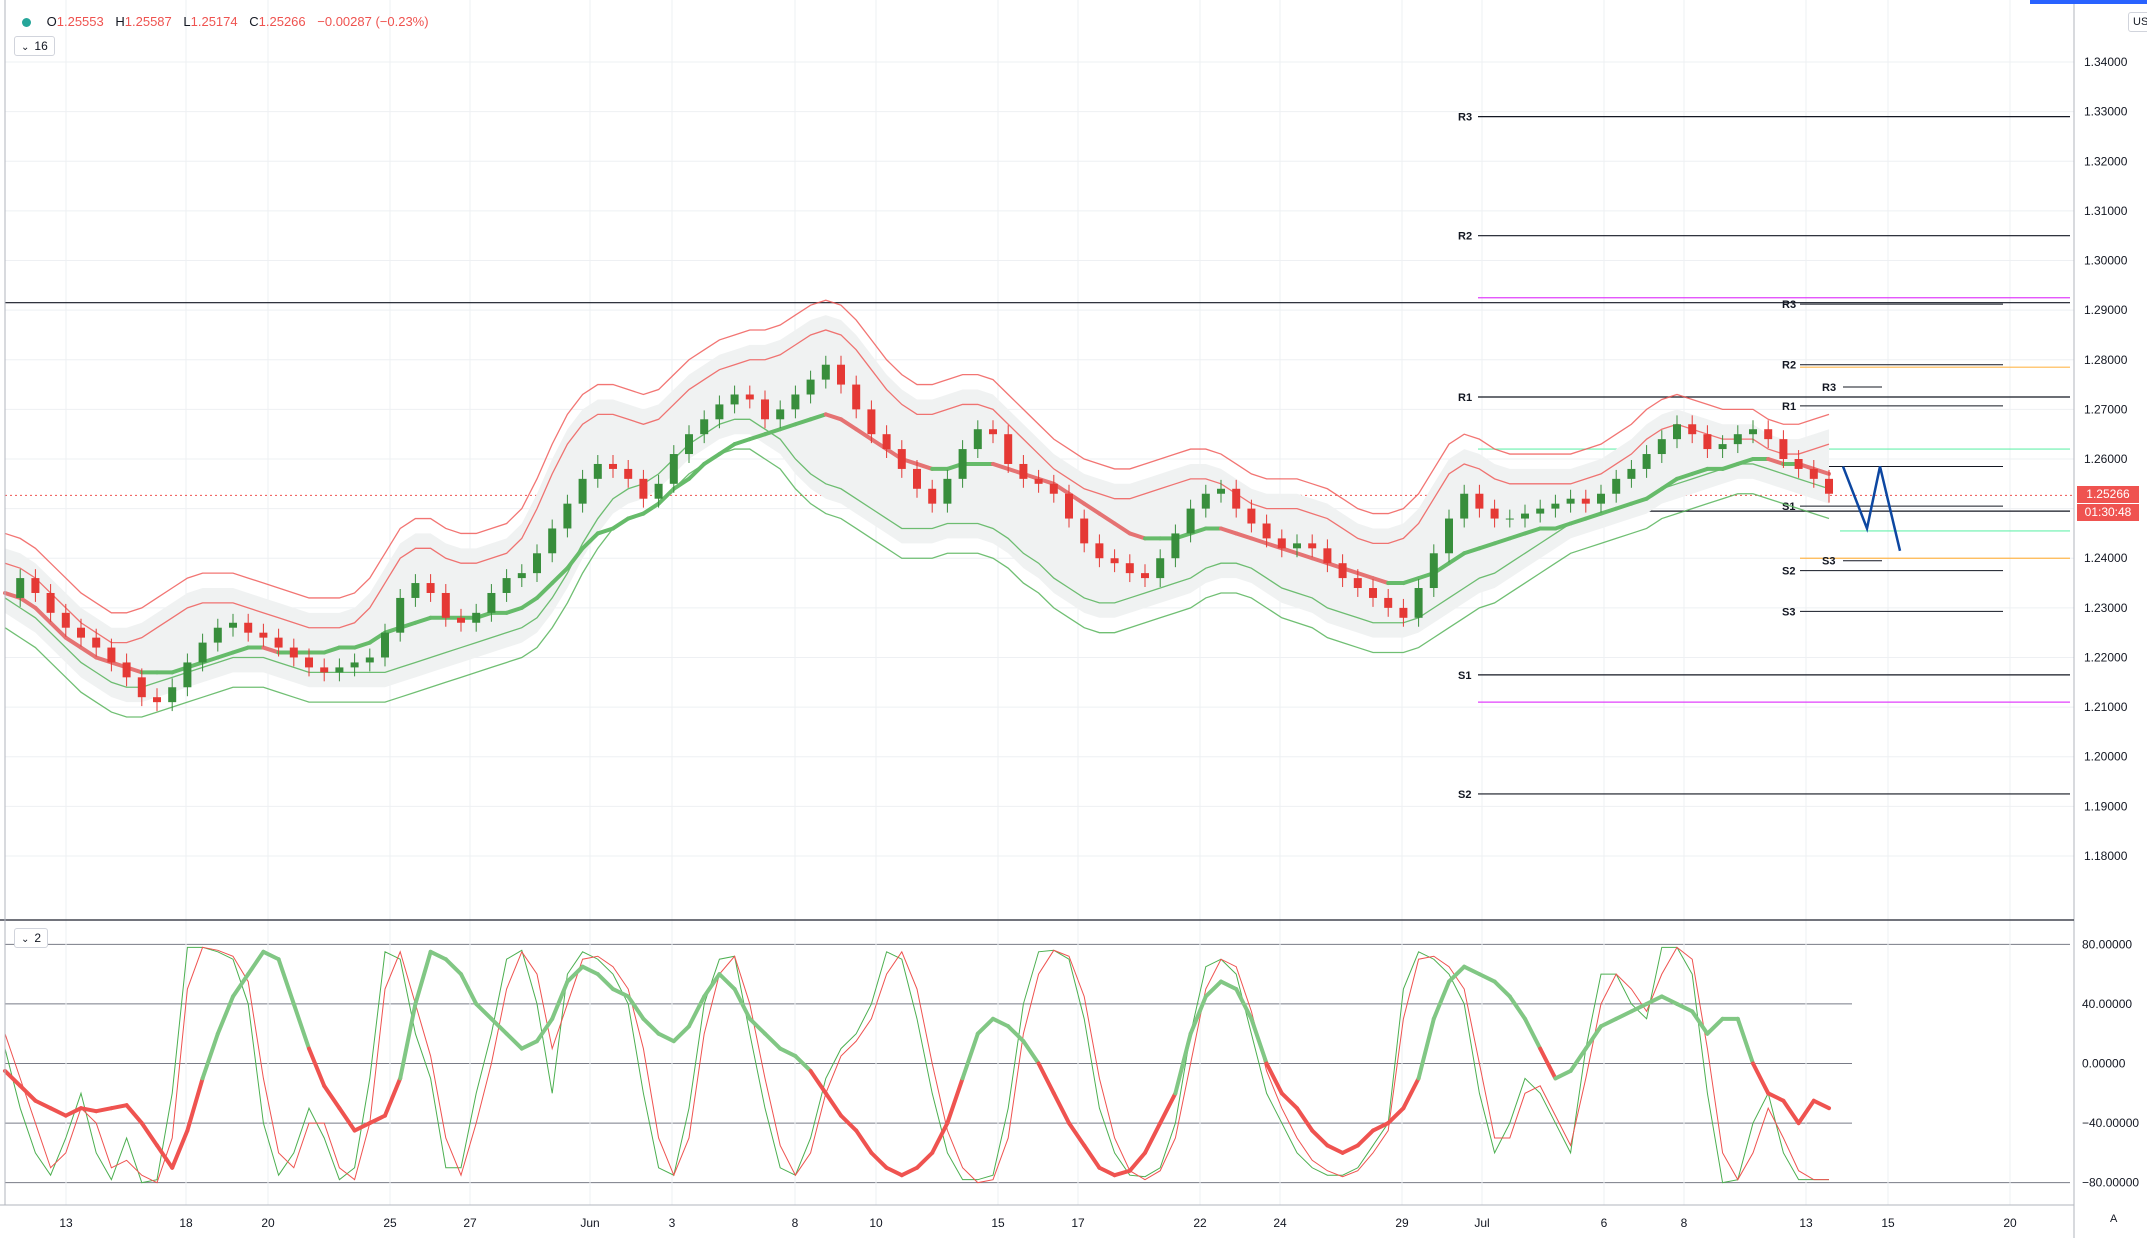 This screenshot has height=1243, width=2147. What do you see at coordinates (2137, 22) in the screenshot?
I see `currency-badge: USD` at bounding box center [2137, 22].